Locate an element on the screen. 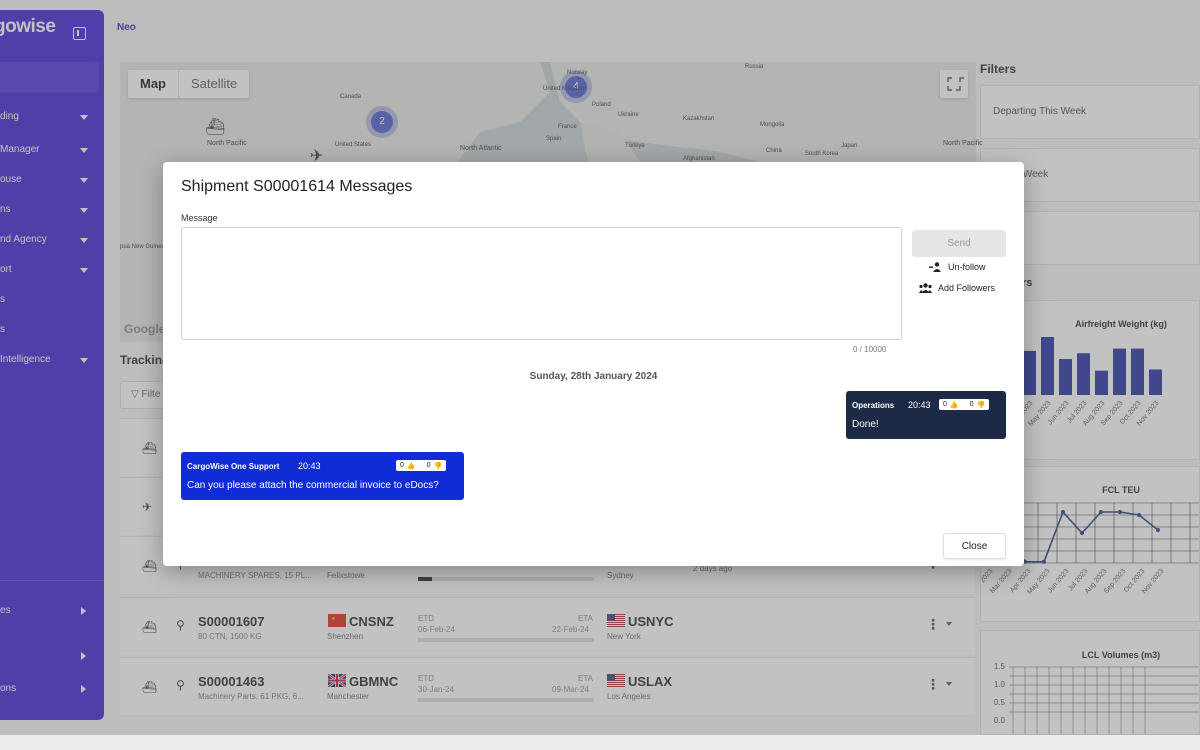 The height and width of the screenshot is (750, 1200). group-icon is located at coordinates (925, 288).